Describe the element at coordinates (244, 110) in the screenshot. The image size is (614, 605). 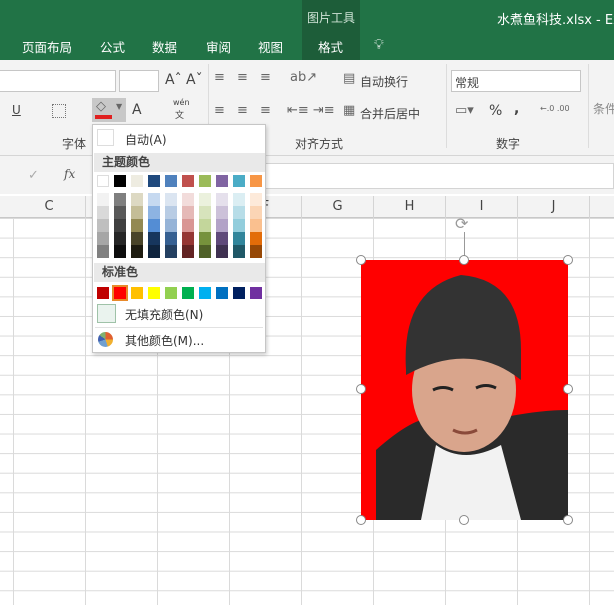
I see `horizontal-align-icons: ≡ ≡ ≡` at that location.